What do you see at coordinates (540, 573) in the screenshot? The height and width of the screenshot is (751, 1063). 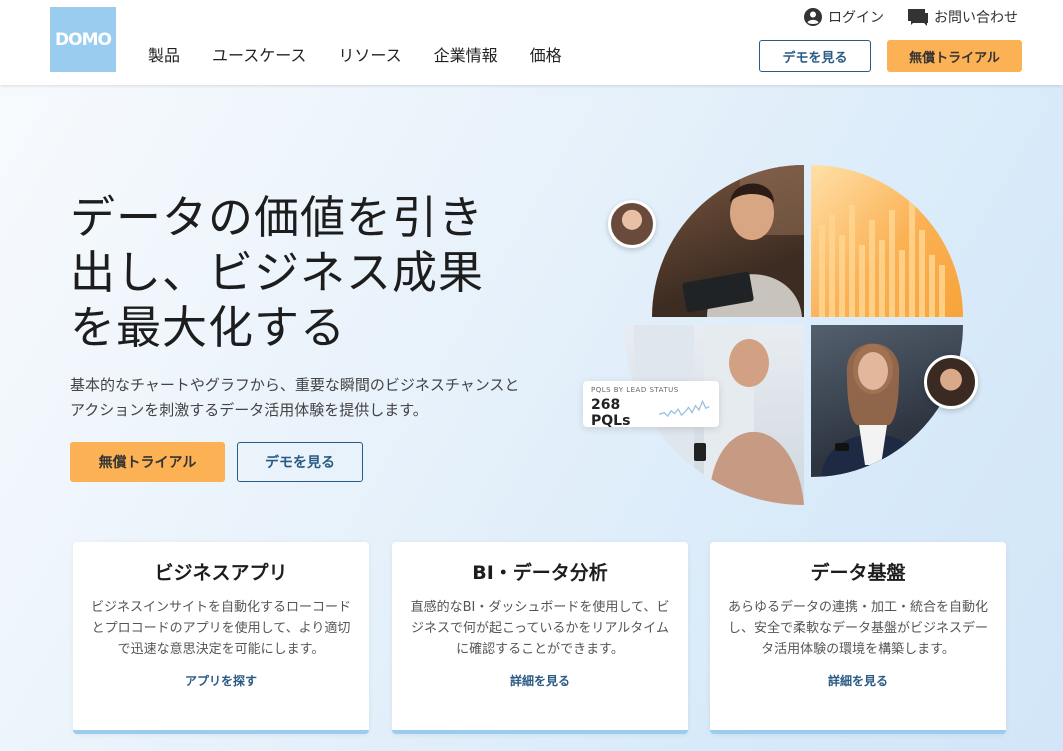 I see `card-title: BI・データ分析` at bounding box center [540, 573].